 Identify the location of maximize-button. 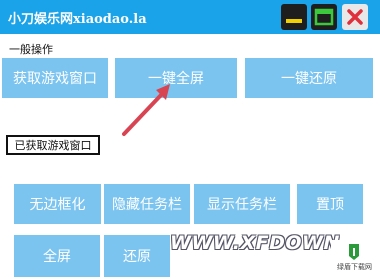
(324, 17).